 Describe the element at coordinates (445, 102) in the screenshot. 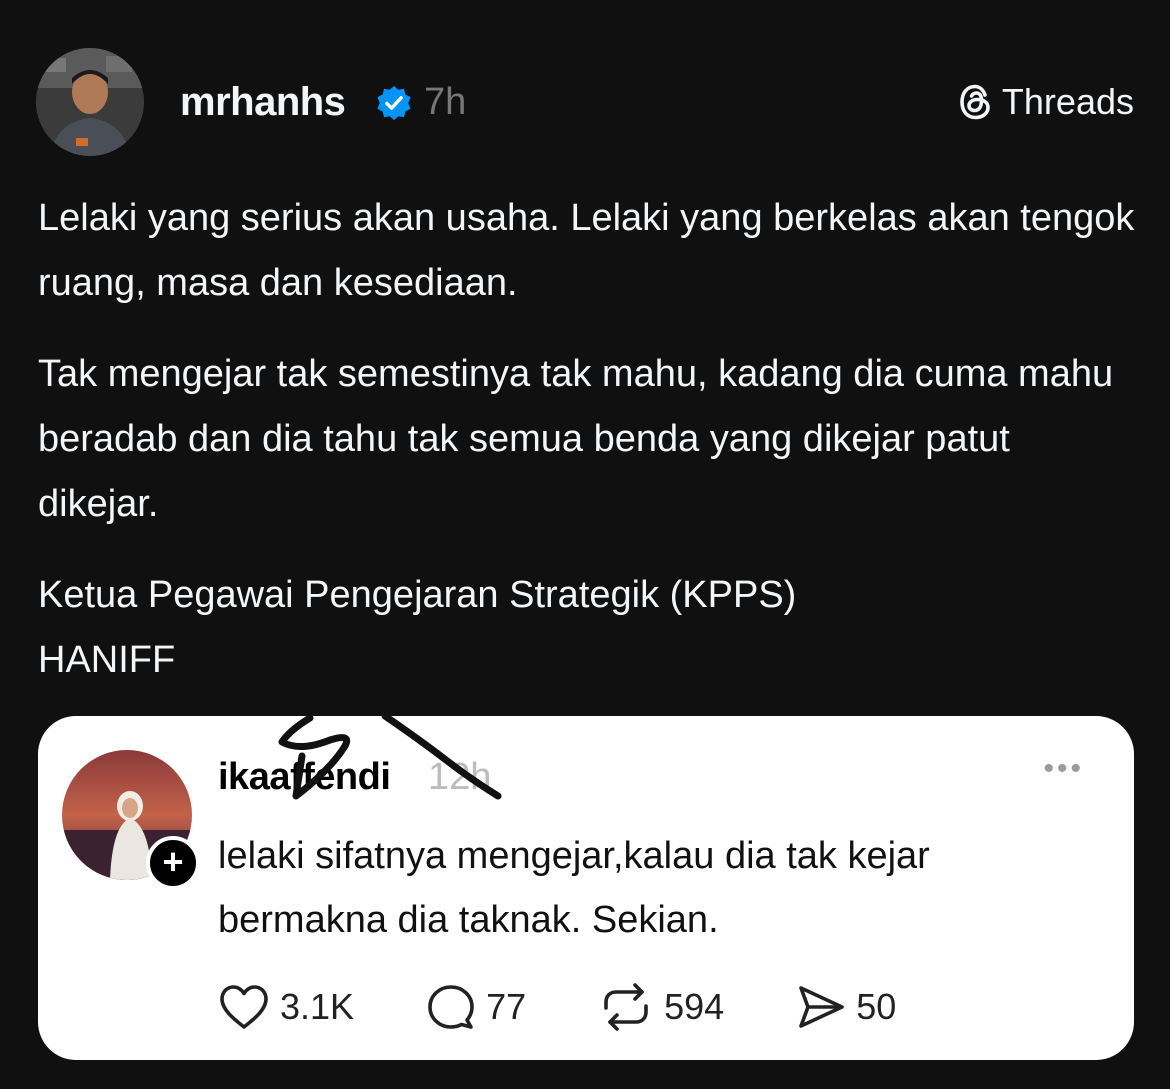

I see `post-timestamp: 7h` at that location.